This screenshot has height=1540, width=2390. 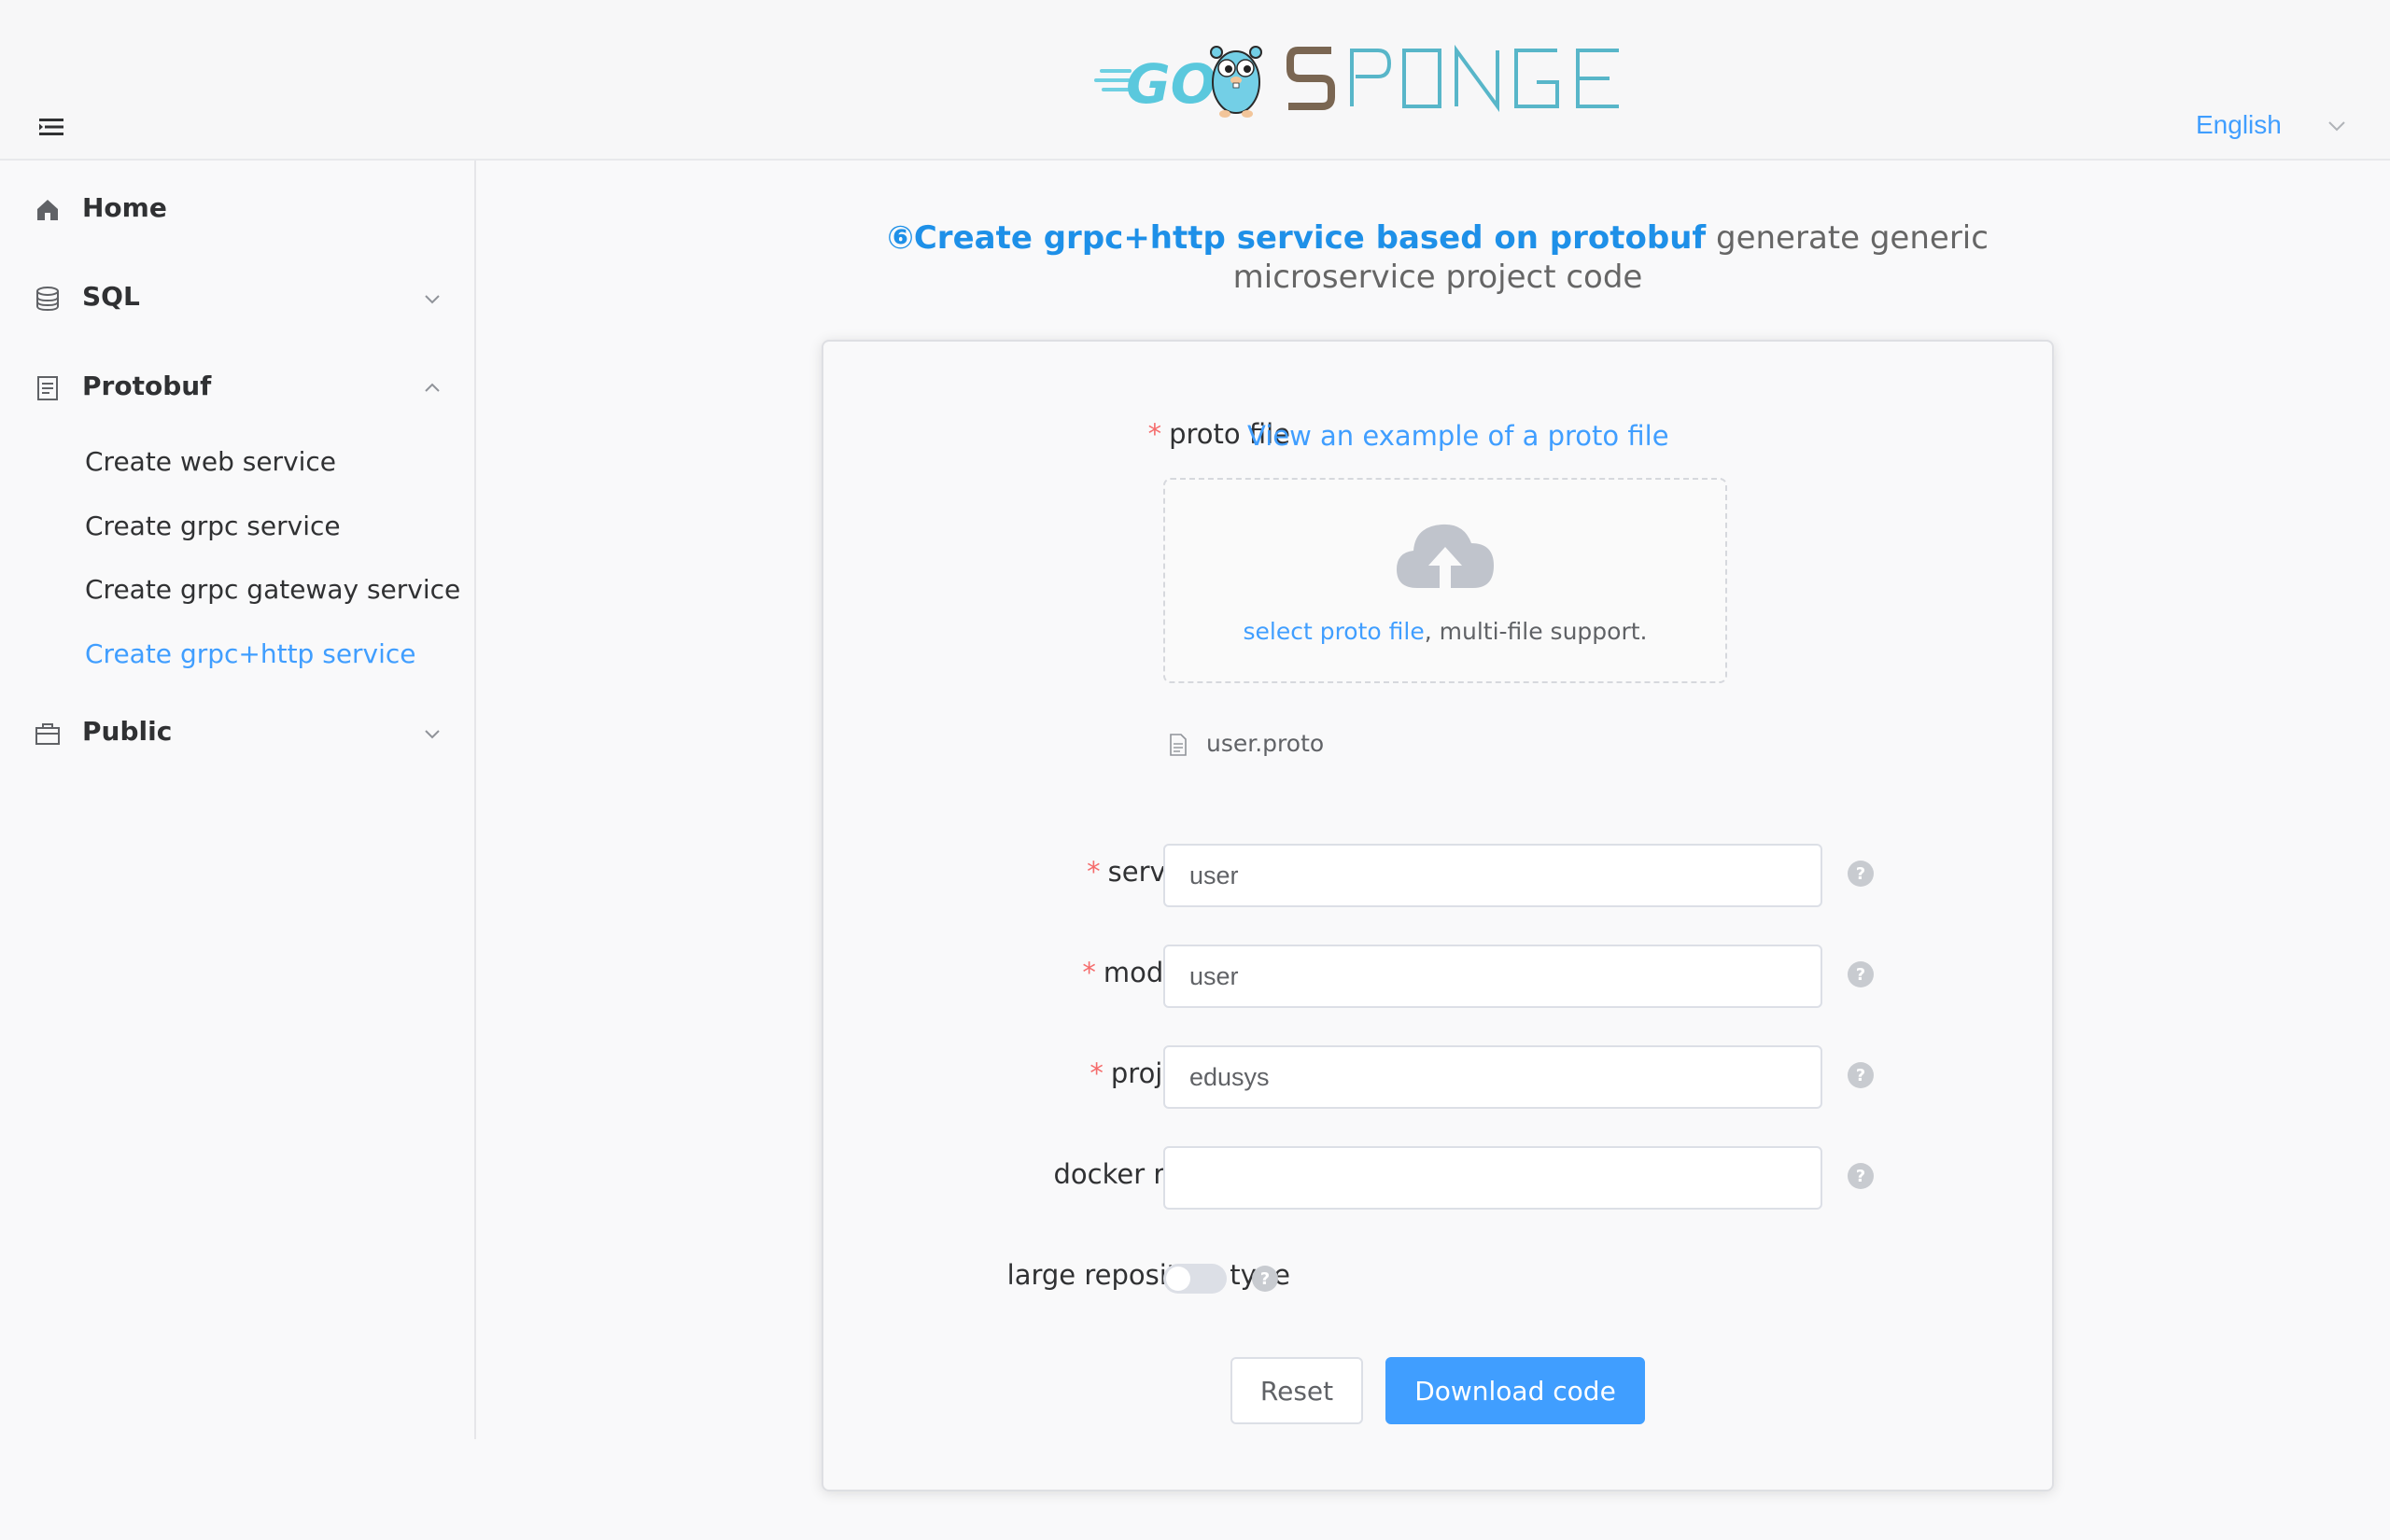 What do you see at coordinates (1445, 556) in the screenshot?
I see `cloud-upload-icon` at bounding box center [1445, 556].